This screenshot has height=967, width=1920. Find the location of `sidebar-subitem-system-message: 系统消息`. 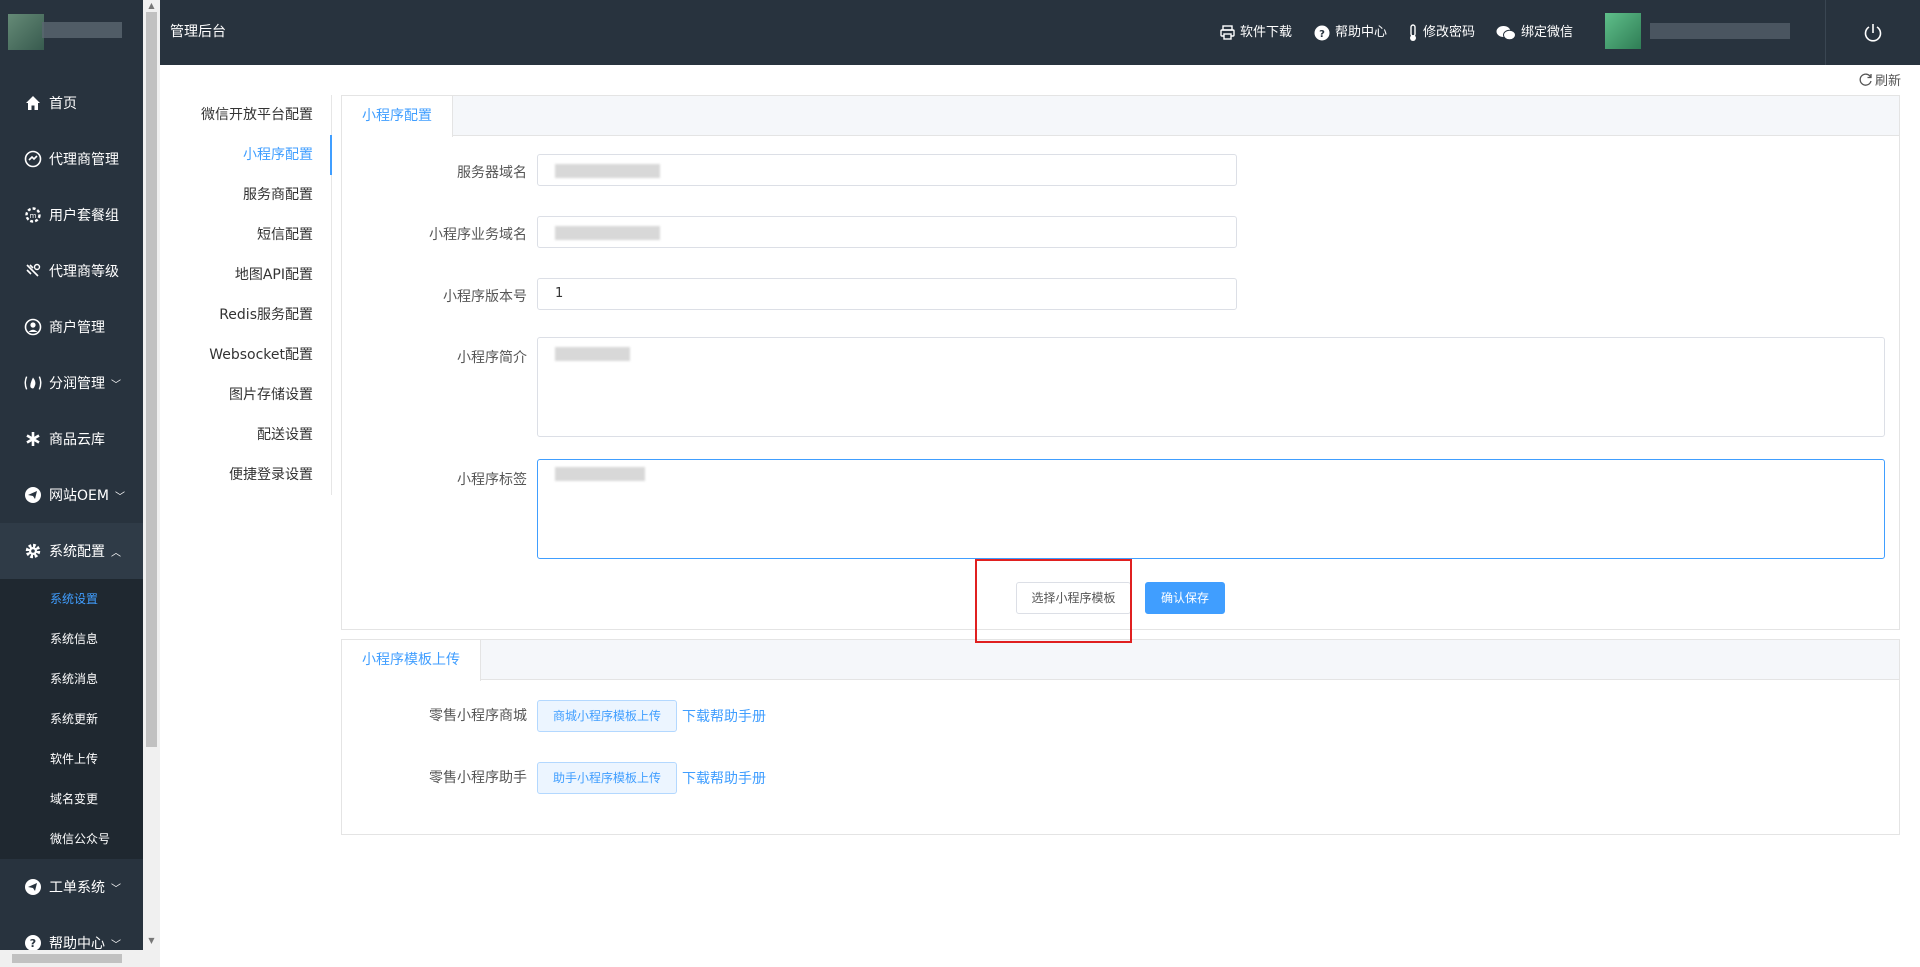

sidebar-subitem-system-message: 系统消息 is located at coordinates (71, 679).